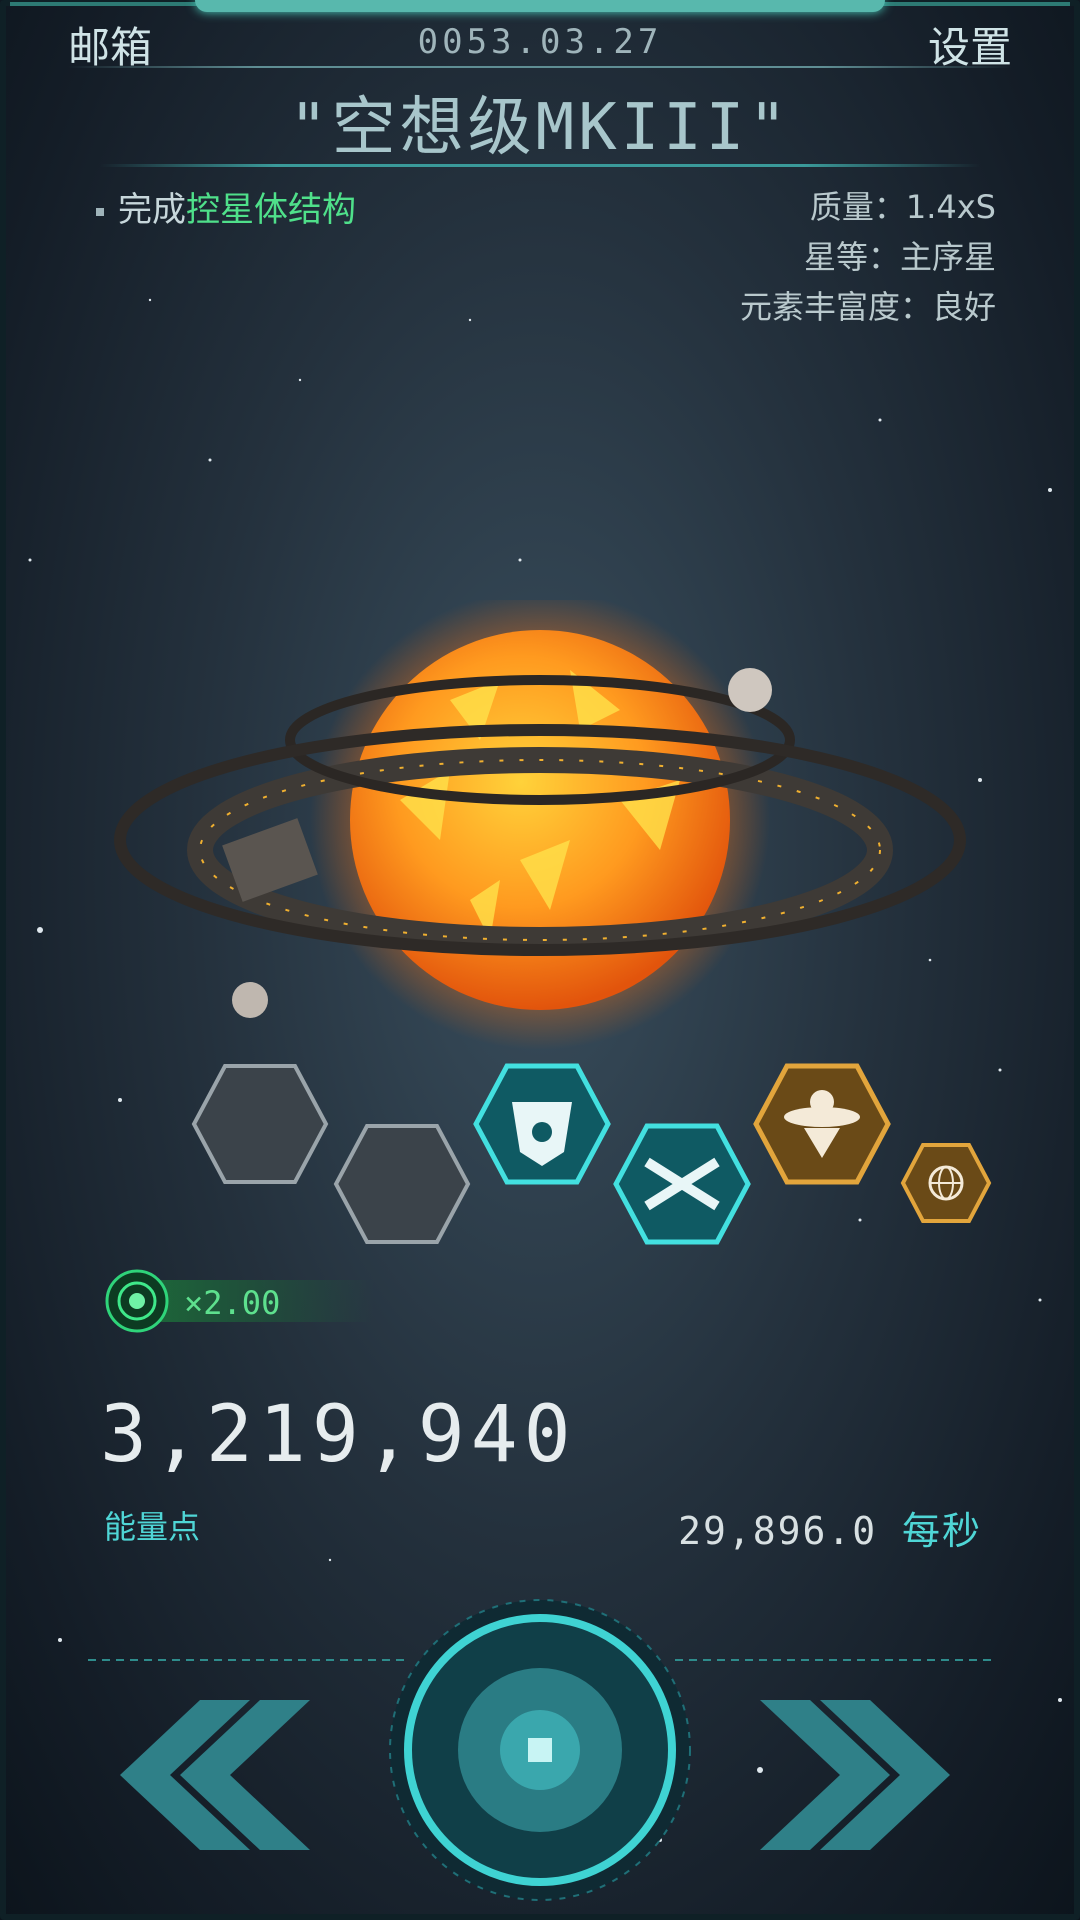 The image size is (1080, 1920). Describe the element at coordinates (540, 6) in the screenshot. I see `top-glow-bar` at that location.